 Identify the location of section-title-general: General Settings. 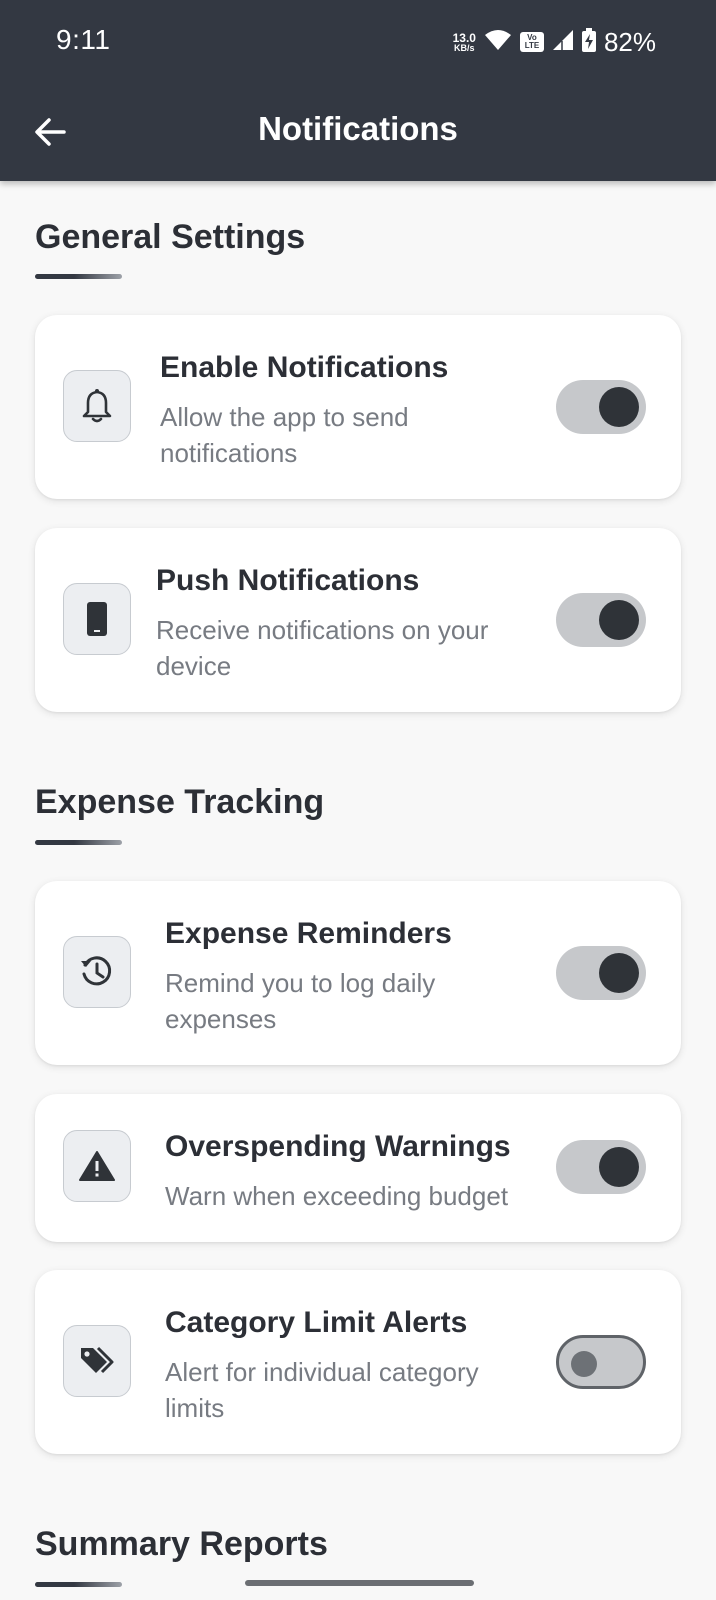
(170, 237).